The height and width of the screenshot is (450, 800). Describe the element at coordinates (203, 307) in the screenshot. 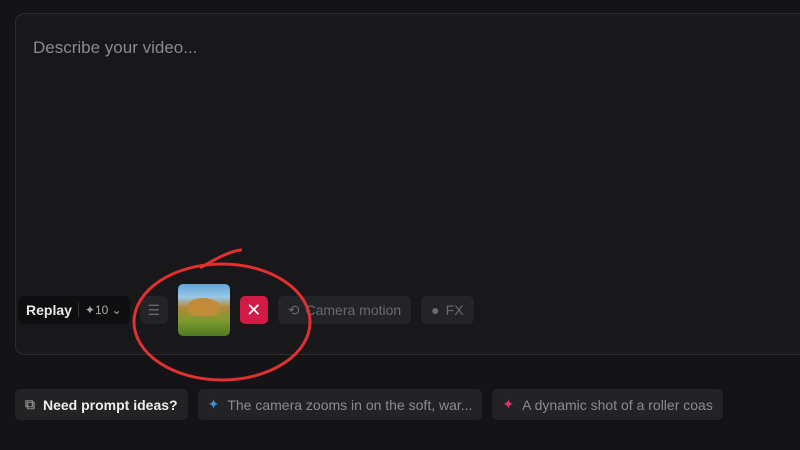

I see `dog-image` at that location.